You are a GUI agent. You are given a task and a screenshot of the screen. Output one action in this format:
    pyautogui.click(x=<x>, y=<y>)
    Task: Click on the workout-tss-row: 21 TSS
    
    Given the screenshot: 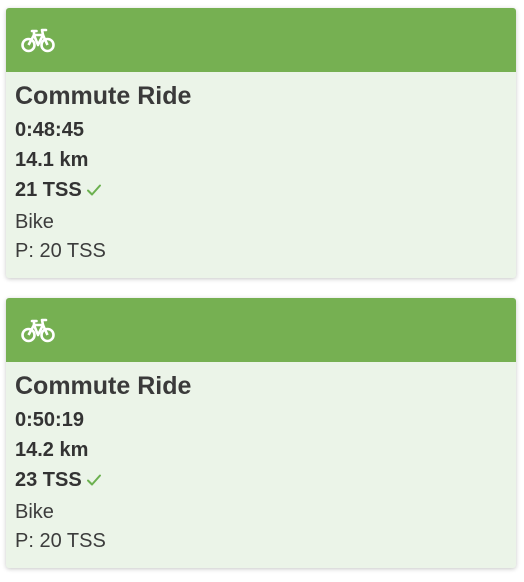 What is the action you would take?
    pyautogui.click(x=265, y=190)
    